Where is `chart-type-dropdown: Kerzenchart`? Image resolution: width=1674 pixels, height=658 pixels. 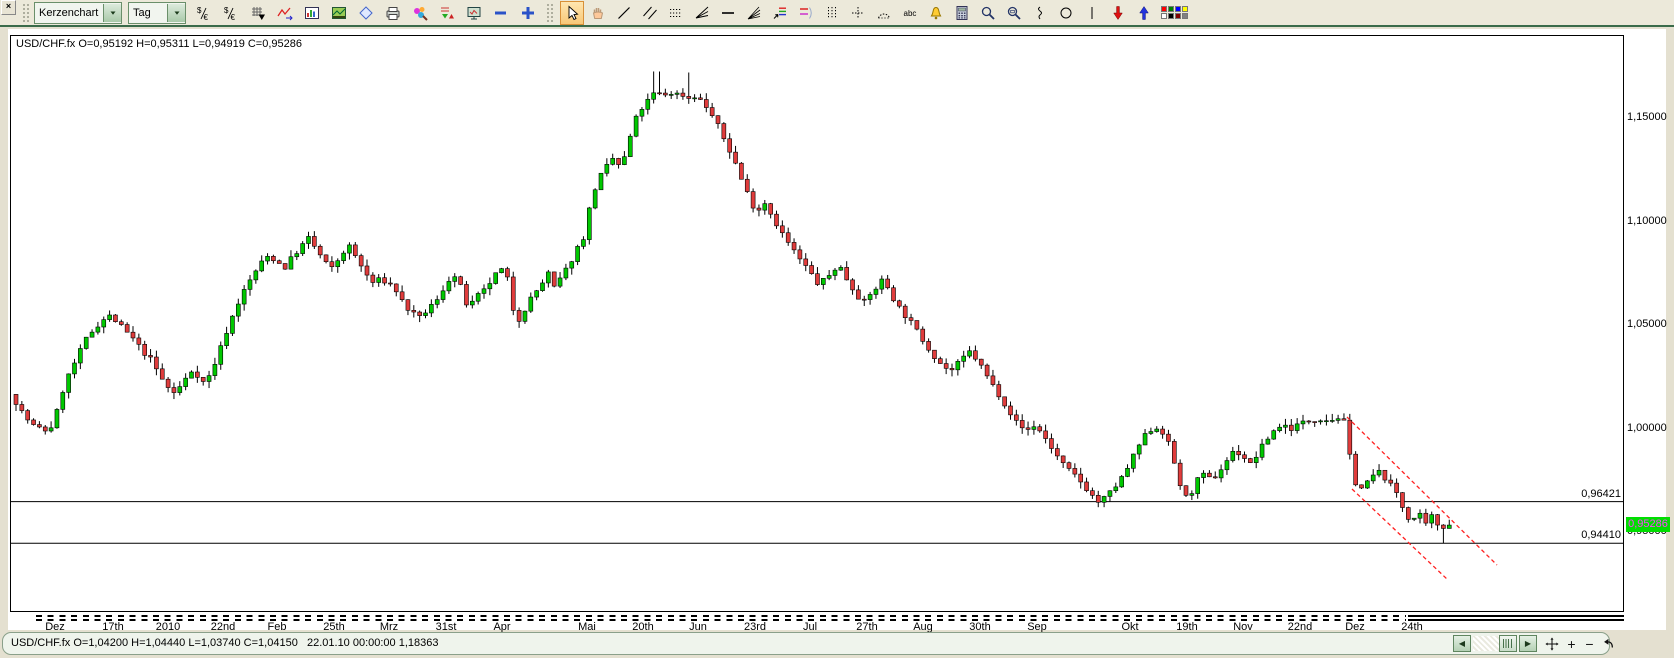 chart-type-dropdown: Kerzenchart is located at coordinates (78, 12).